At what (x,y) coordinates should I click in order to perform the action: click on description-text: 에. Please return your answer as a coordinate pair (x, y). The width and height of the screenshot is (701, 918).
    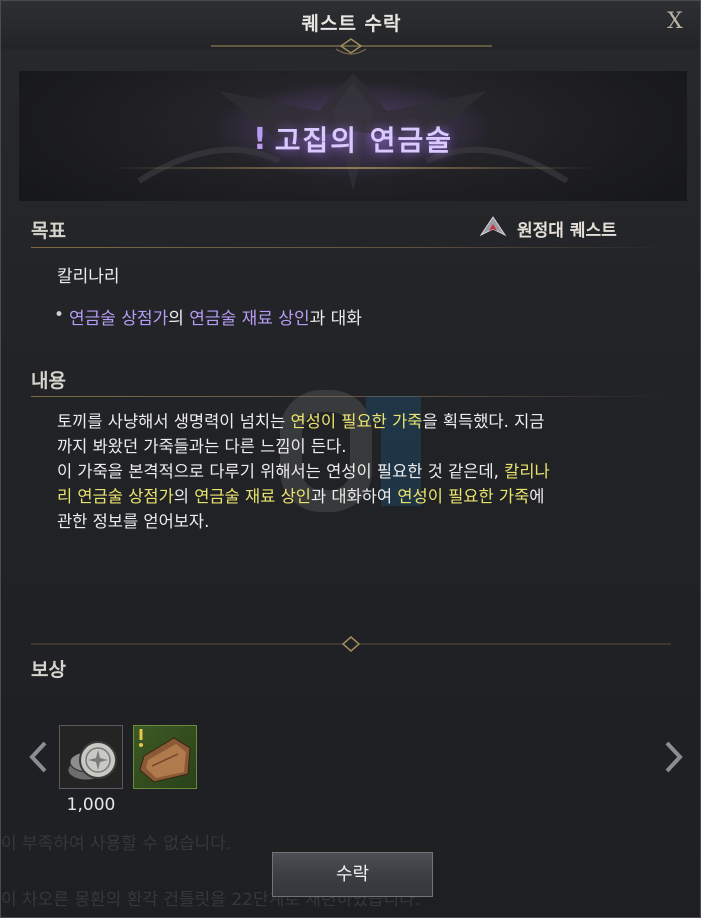
    Looking at the image, I should click on (537, 496).